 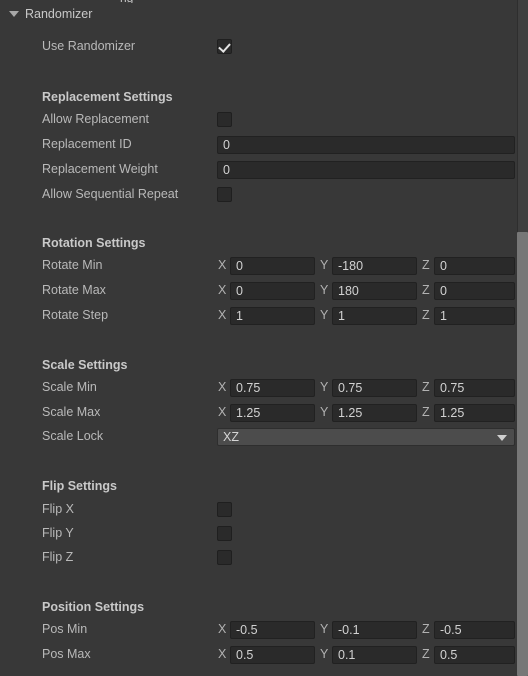 I want to click on input-pos-min-x: -0.5, so click(x=272, y=630).